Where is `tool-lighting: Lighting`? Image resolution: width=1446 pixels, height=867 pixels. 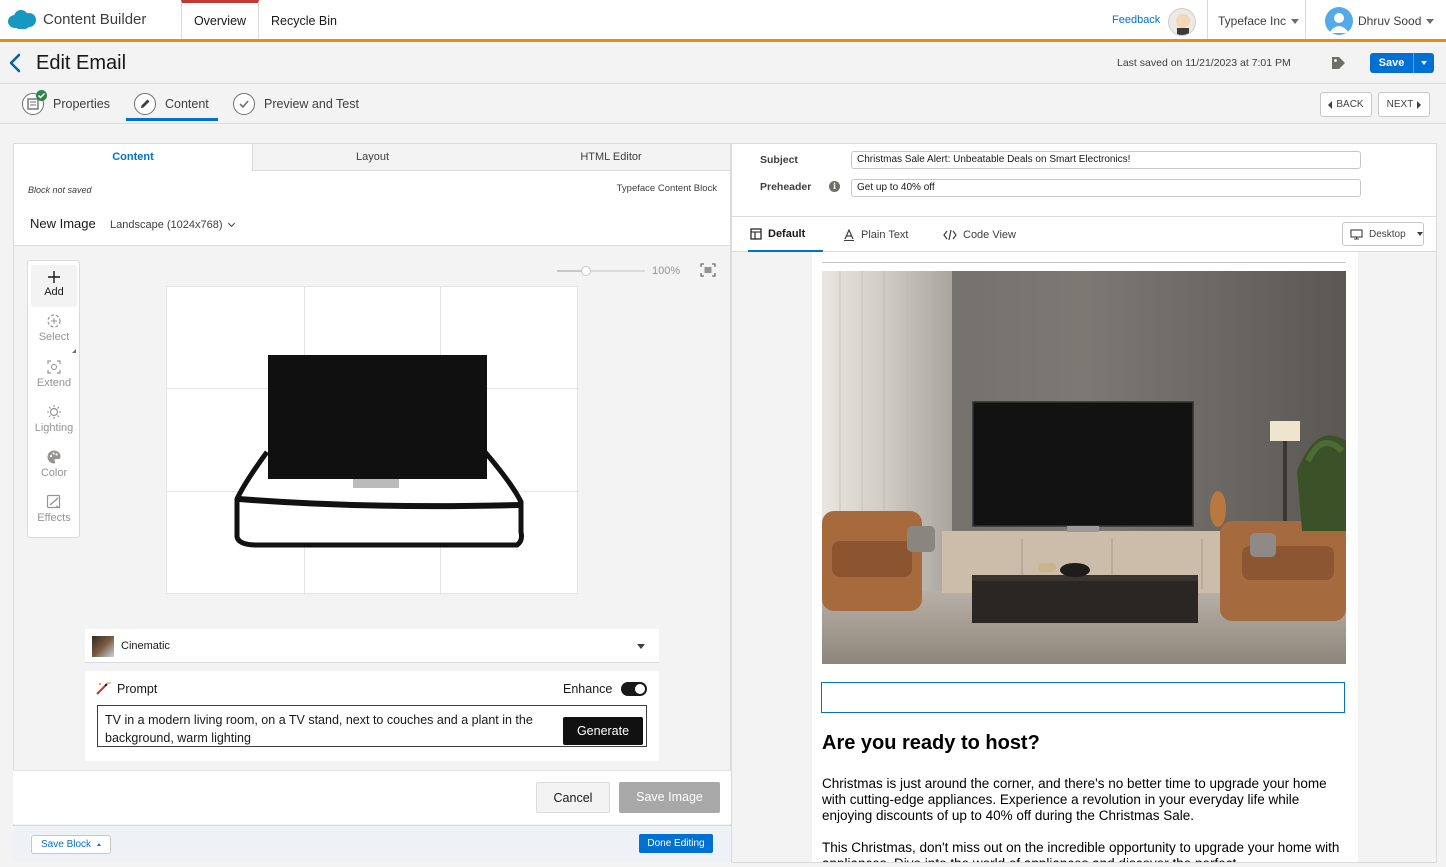
tool-lighting: Lighting is located at coordinates (54, 424).